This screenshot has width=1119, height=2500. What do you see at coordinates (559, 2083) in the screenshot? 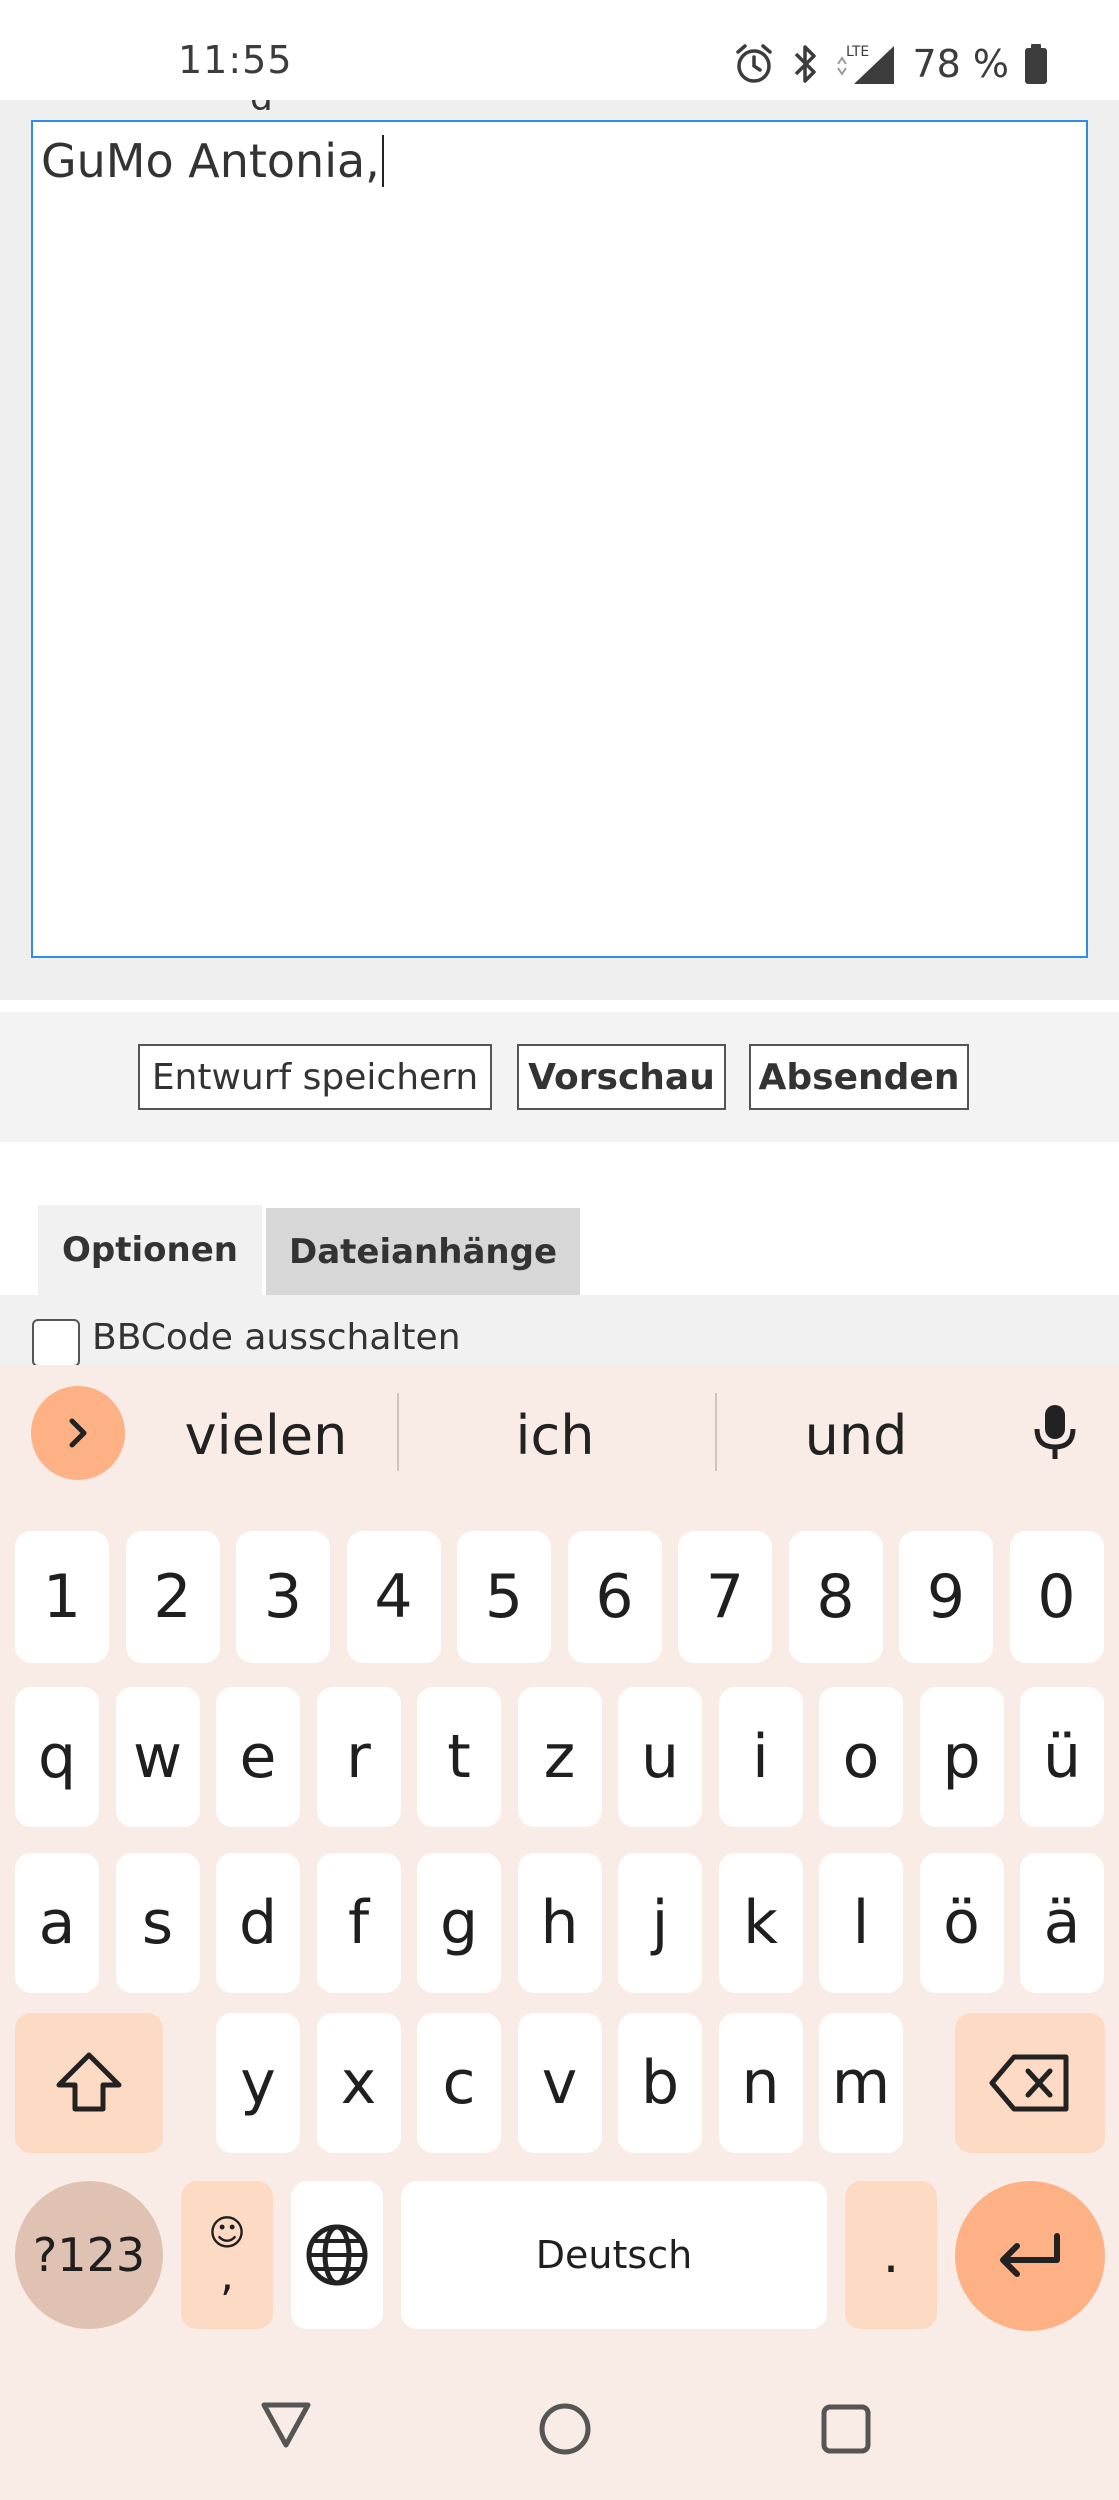
I see `key-v: v` at bounding box center [559, 2083].